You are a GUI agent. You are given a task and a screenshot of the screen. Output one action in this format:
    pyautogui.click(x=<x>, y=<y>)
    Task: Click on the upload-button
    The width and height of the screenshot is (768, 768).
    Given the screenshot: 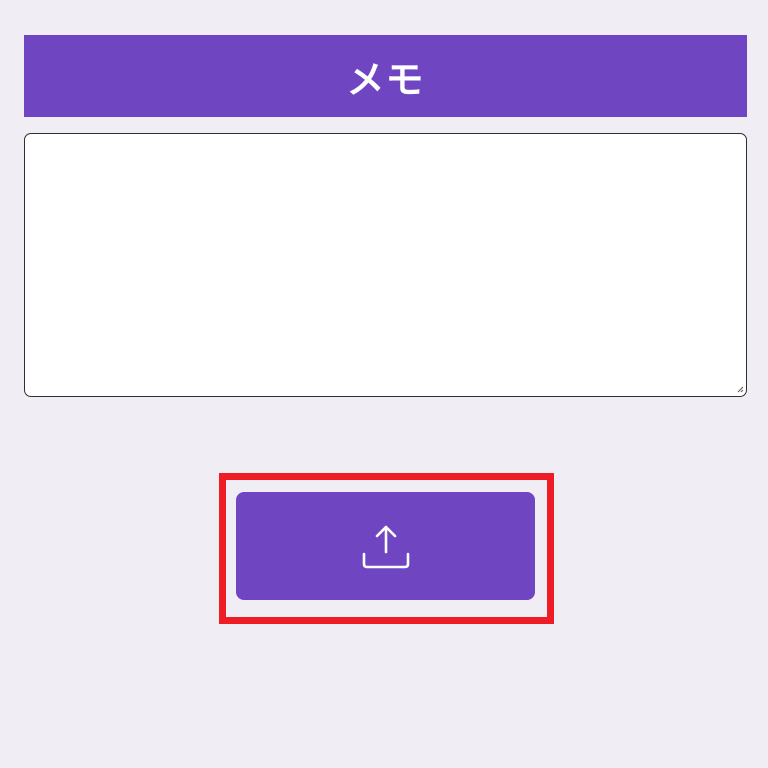 What is the action you would take?
    pyautogui.click(x=385, y=546)
    